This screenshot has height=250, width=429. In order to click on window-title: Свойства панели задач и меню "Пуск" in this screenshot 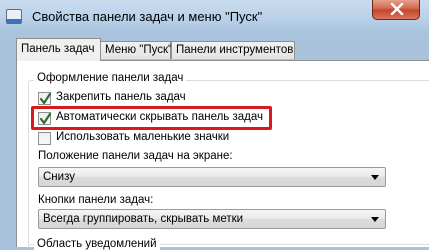, I will do `click(147, 16)`.